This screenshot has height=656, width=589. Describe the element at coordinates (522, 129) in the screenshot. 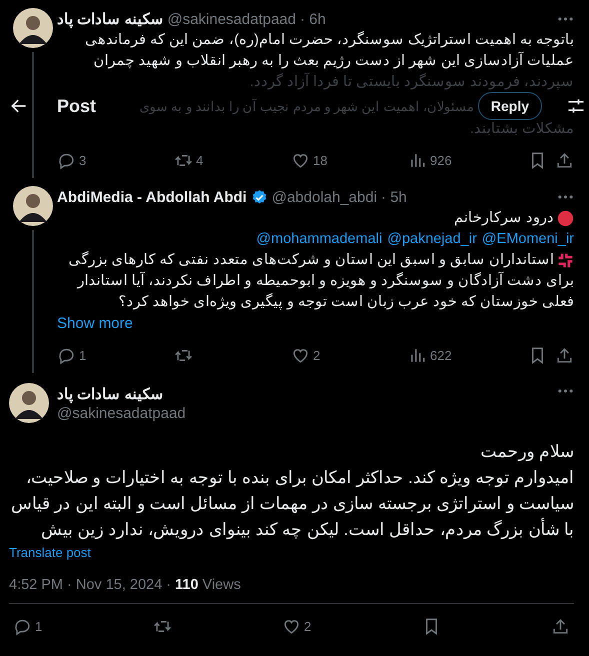

I see `covered-text-line: مشکلات بشتابند.` at that location.